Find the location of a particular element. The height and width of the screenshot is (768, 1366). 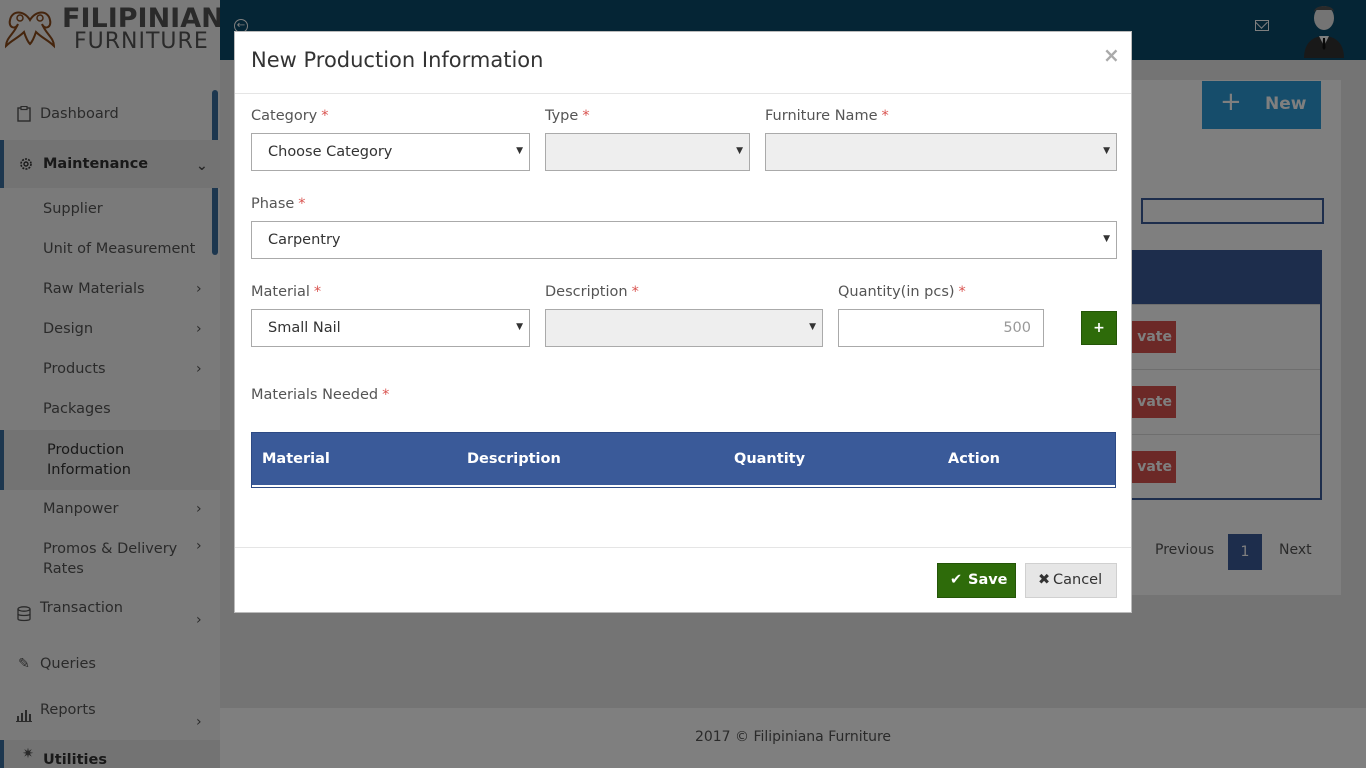

column-header-material: Material is located at coordinates (296, 459).